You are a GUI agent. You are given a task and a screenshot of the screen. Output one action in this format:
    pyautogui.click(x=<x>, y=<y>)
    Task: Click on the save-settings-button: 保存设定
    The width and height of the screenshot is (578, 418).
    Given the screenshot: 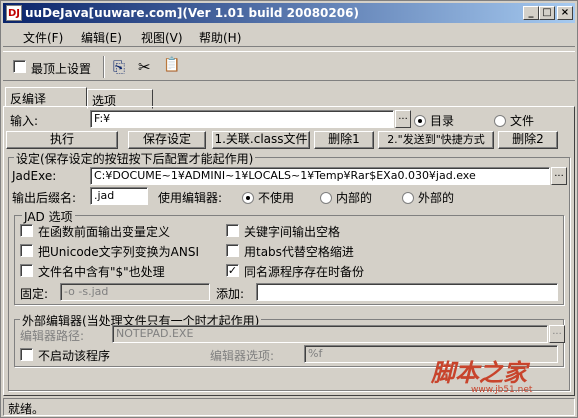 What is the action you would take?
    pyautogui.click(x=167, y=140)
    